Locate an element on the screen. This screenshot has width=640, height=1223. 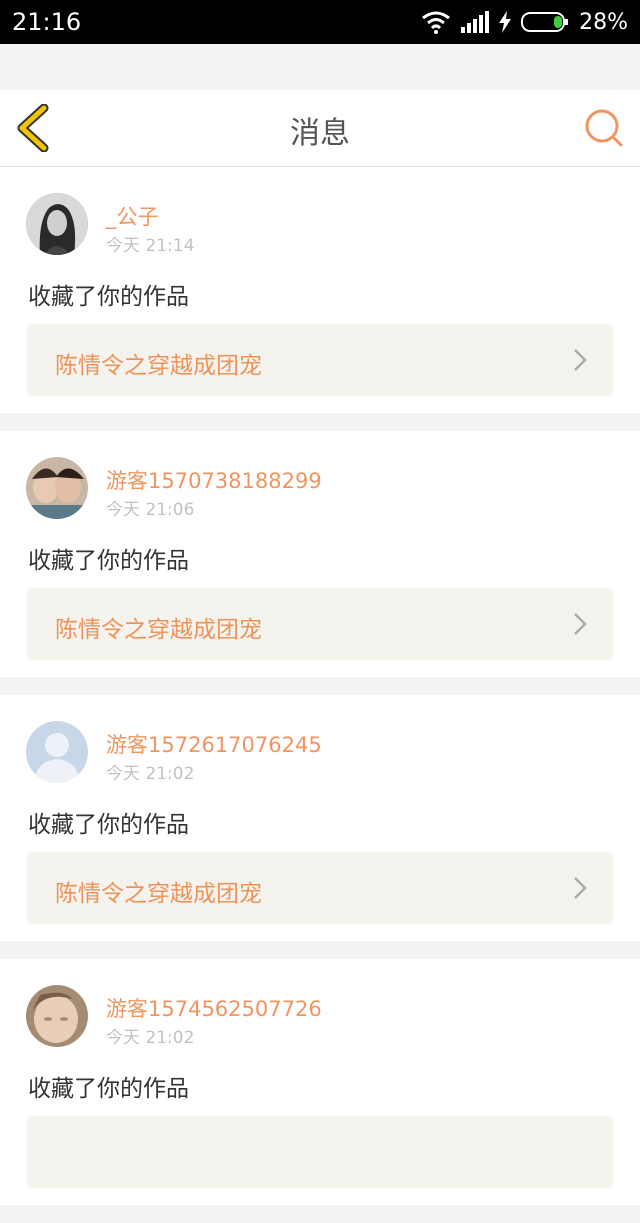
status-bar: 21:16 28% is located at coordinates (320, 22).